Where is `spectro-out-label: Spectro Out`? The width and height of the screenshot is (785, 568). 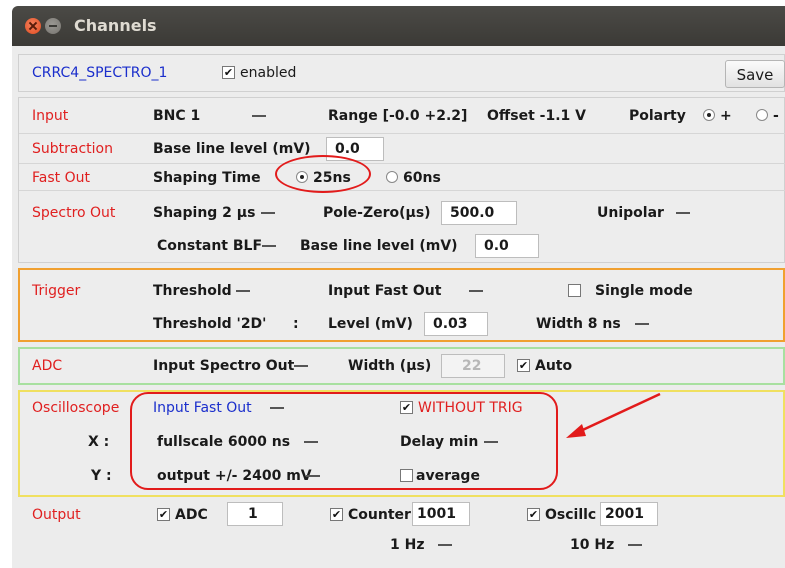
spectro-out-label: Spectro Out is located at coordinates (74, 213).